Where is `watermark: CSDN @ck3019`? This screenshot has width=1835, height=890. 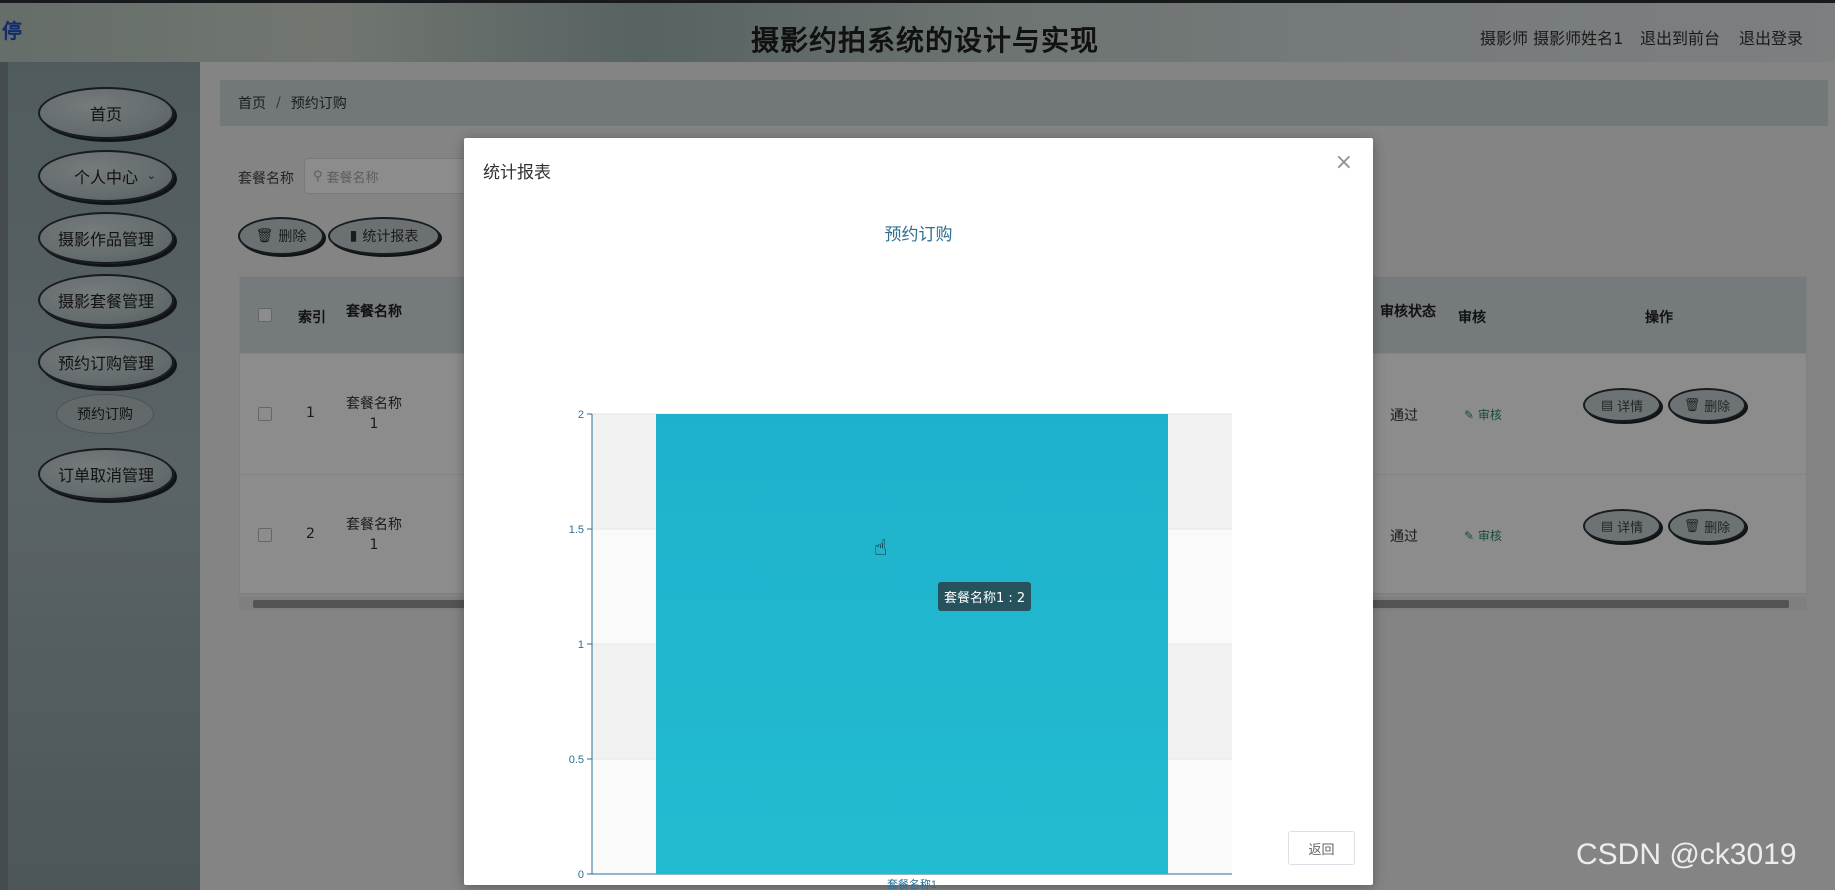 watermark: CSDN @ck3019 is located at coordinates (1686, 854).